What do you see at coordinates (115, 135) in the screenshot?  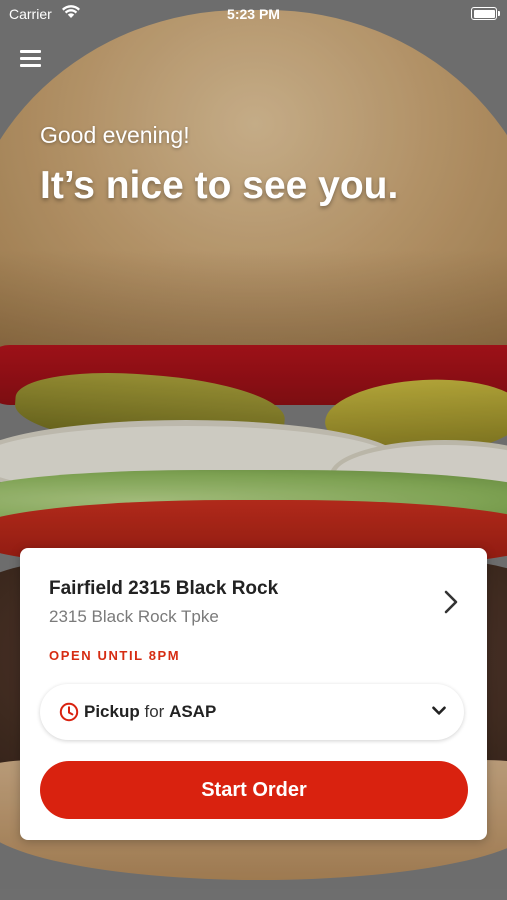 I see `greeting-text: Good evening!` at bounding box center [115, 135].